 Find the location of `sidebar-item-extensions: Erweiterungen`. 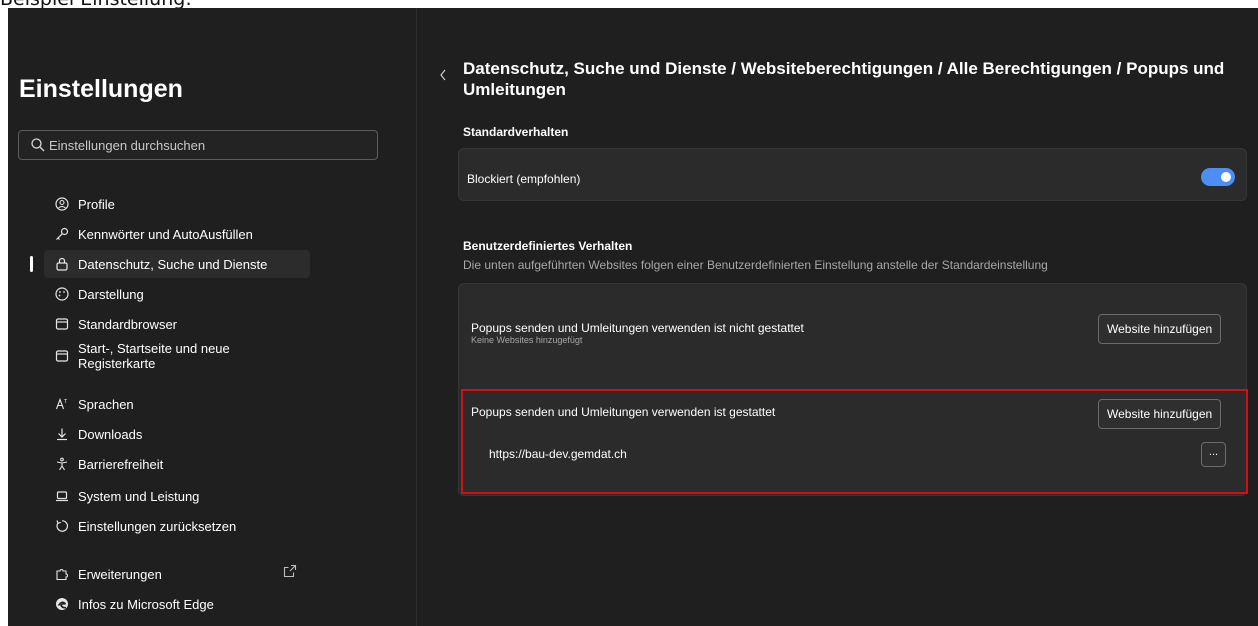

sidebar-item-extensions: Erweiterungen is located at coordinates (177, 574).